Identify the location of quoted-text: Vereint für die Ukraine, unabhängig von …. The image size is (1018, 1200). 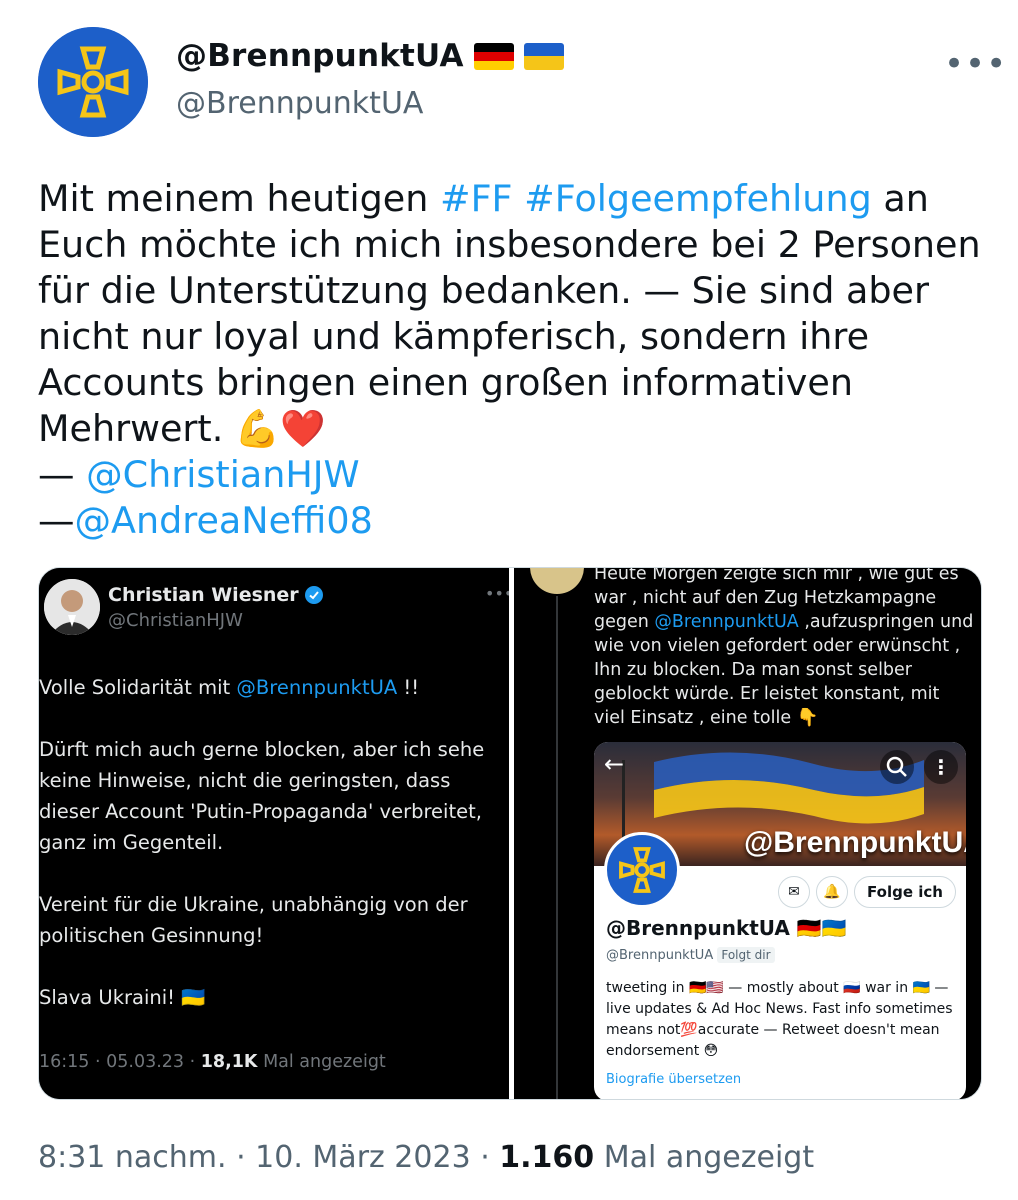
(253, 920).